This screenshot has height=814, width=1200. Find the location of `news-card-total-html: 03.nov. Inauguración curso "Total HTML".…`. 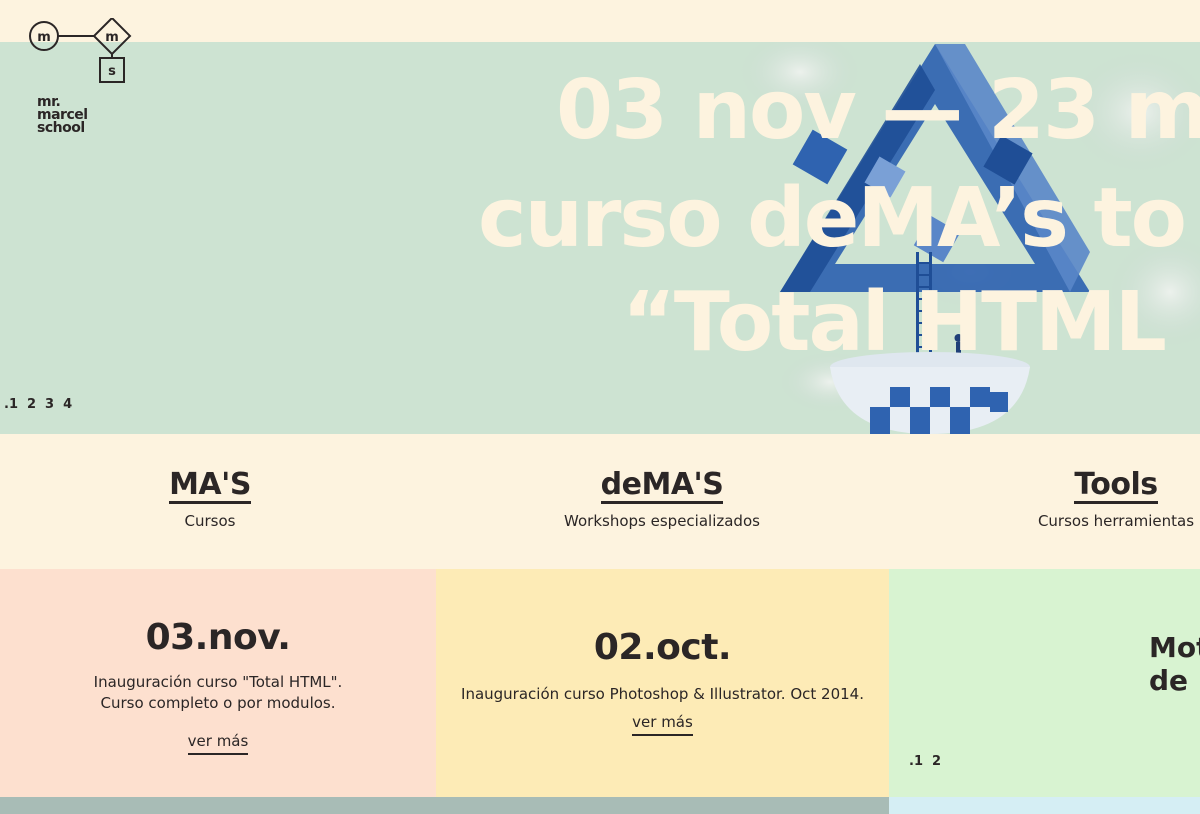

news-card-total-html: 03.nov. Inauguración curso "Total HTML".… is located at coordinates (218, 683).